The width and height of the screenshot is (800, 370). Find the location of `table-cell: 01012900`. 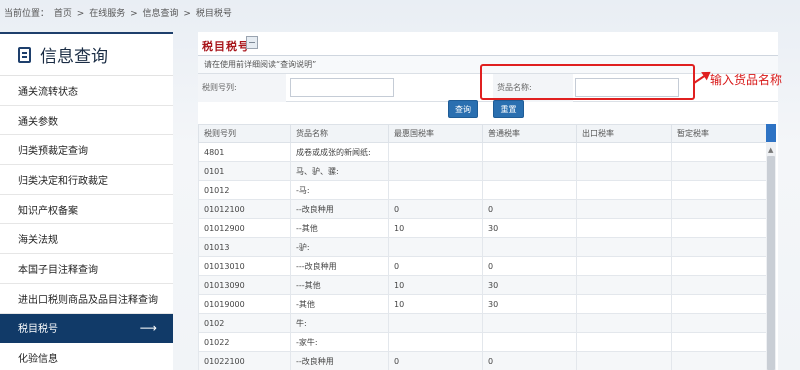

table-cell: 01012900 is located at coordinates (244, 228).